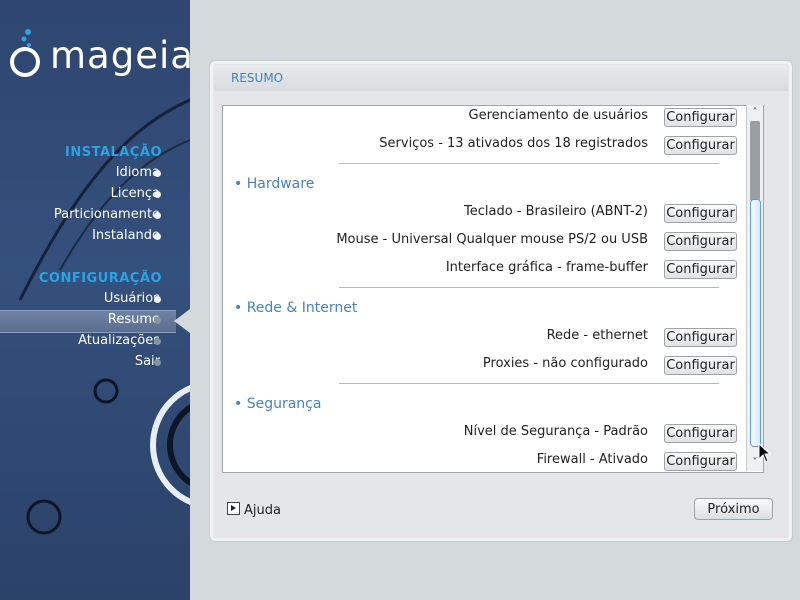 The height and width of the screenshot is (600, 800). I want to click on section-heading-hardware: • Hardware, so click(274, 184).